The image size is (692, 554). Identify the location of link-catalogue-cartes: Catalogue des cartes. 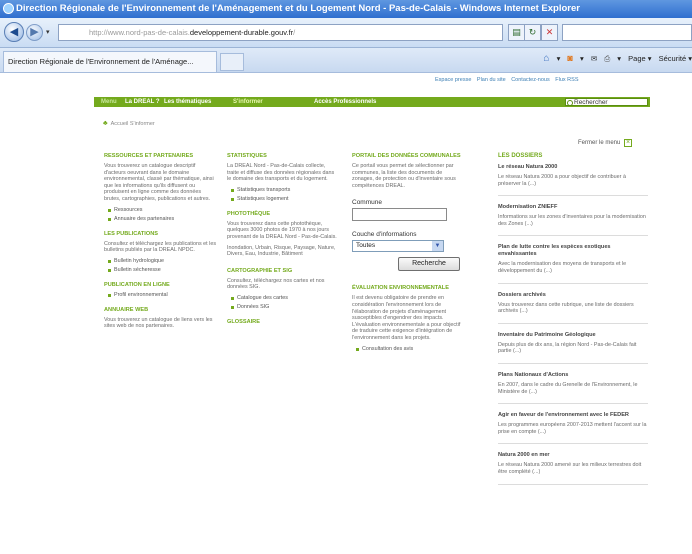
(282, 298).